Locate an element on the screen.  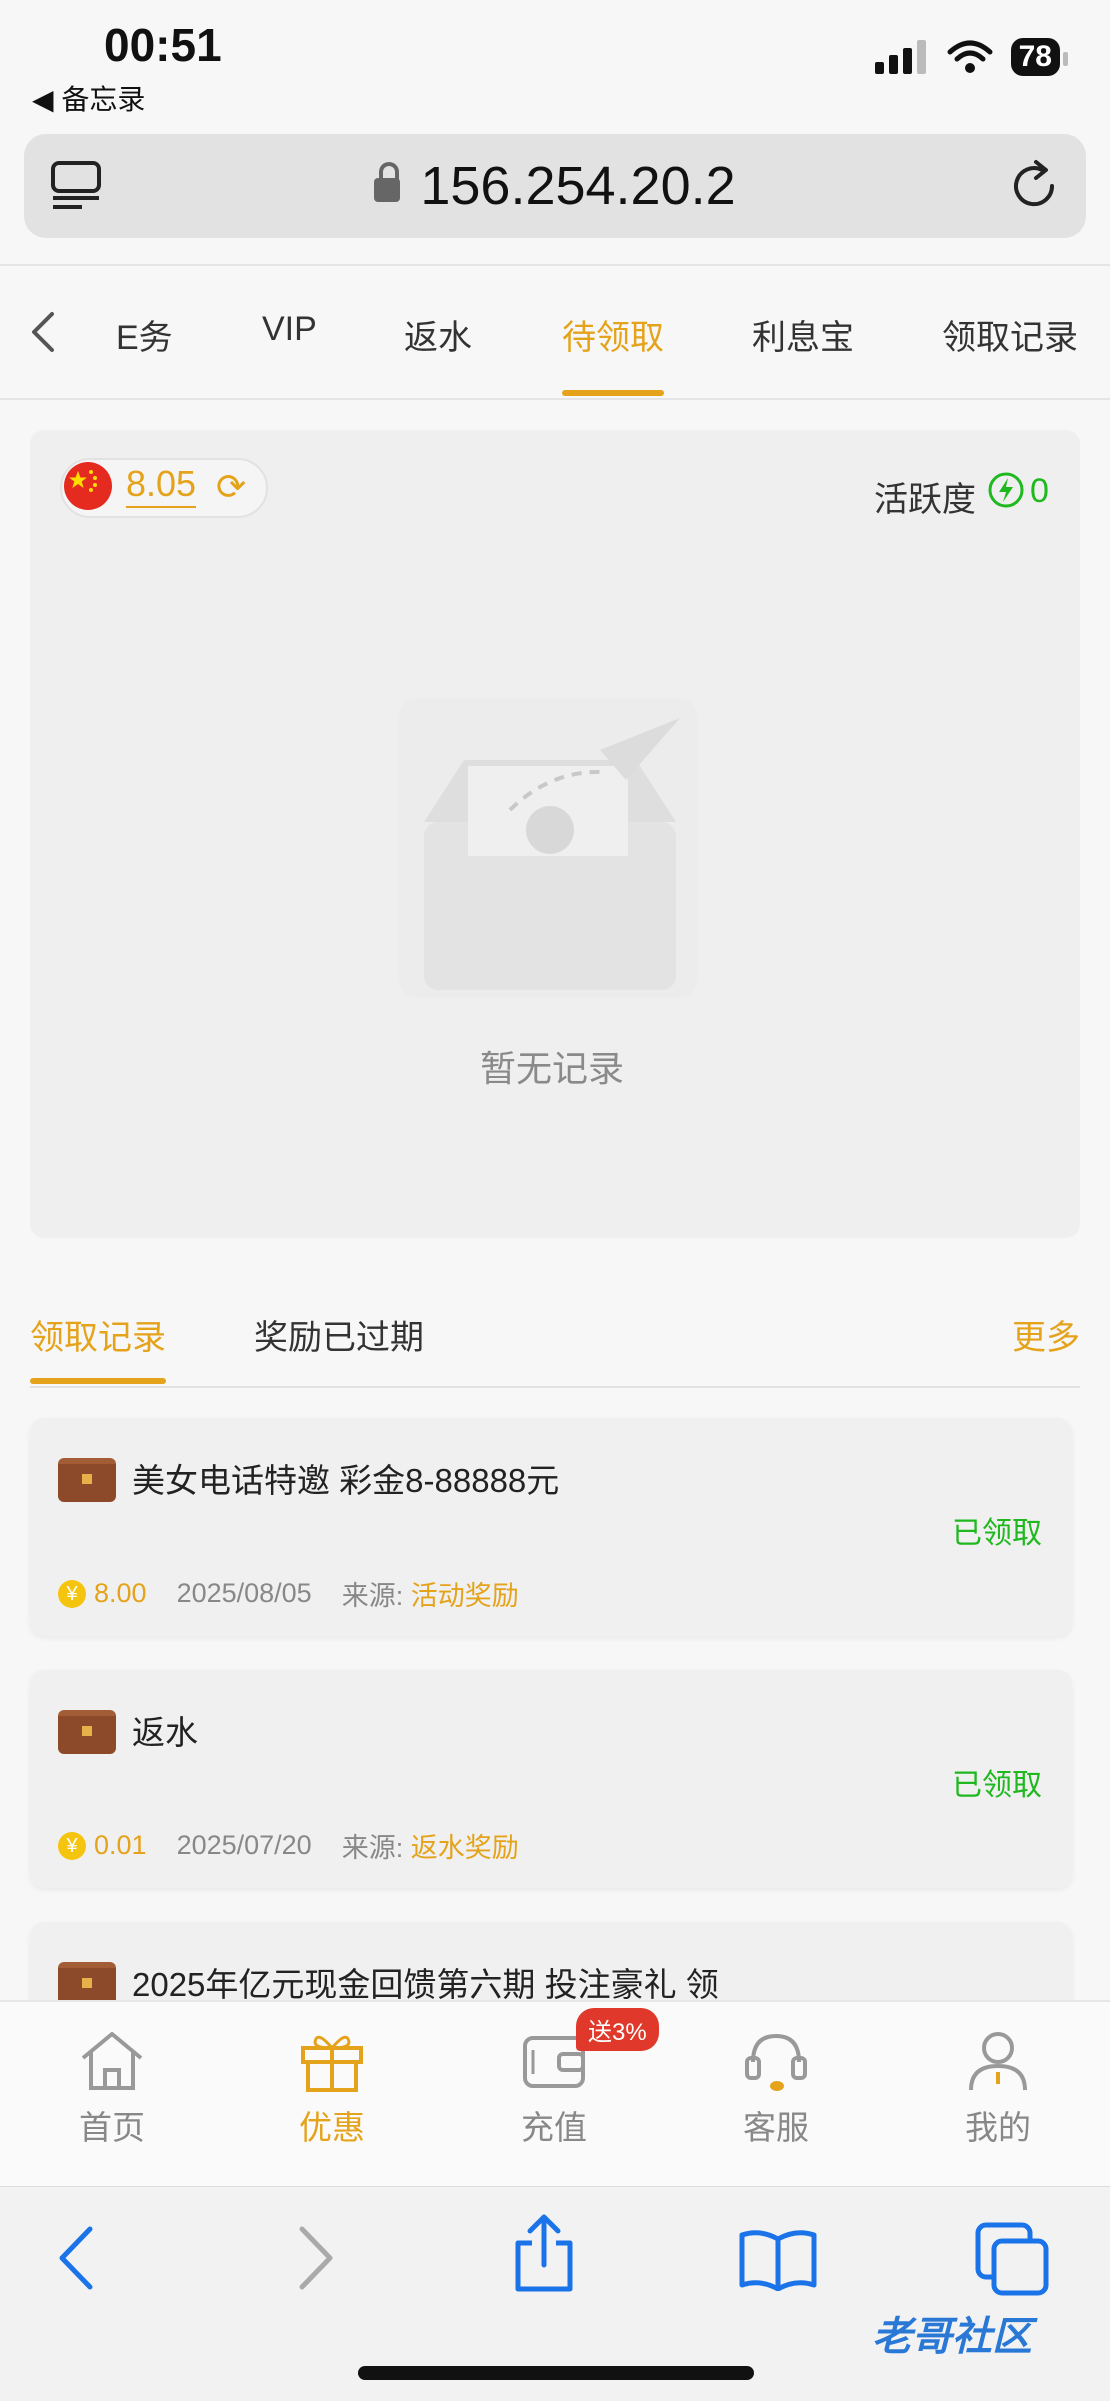
url-bar: 156.254.20.2 is located at coordinates (555, 186).